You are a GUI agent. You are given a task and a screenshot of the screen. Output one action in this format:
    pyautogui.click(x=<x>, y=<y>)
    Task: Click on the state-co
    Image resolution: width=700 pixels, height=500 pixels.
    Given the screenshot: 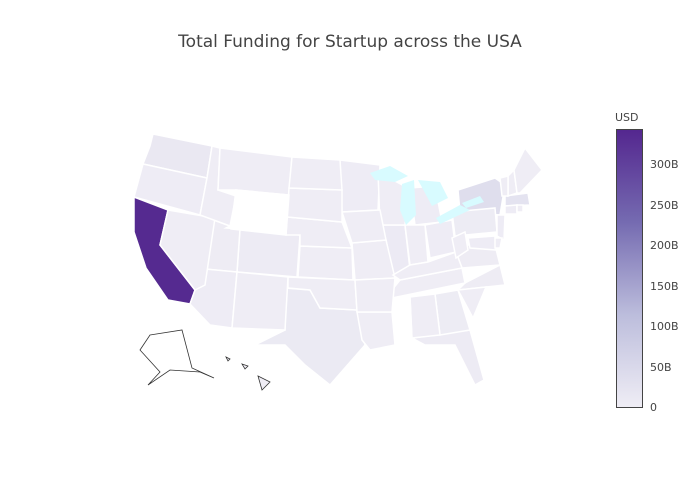 What is the action you would take?
    pyautogui.click(x=268, y=253)
    